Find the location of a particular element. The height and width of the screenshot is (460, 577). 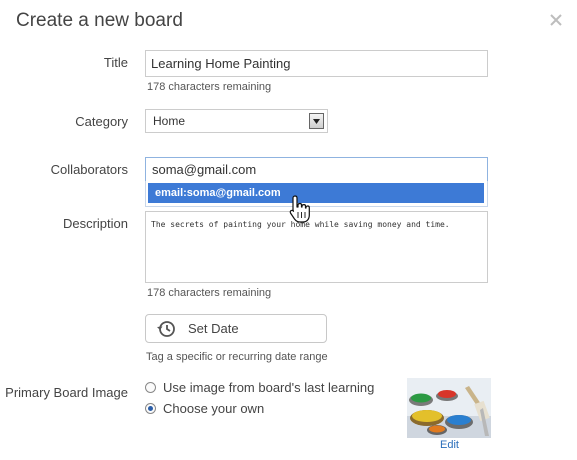

radio-button-selected is located at coordinates (150, 408).